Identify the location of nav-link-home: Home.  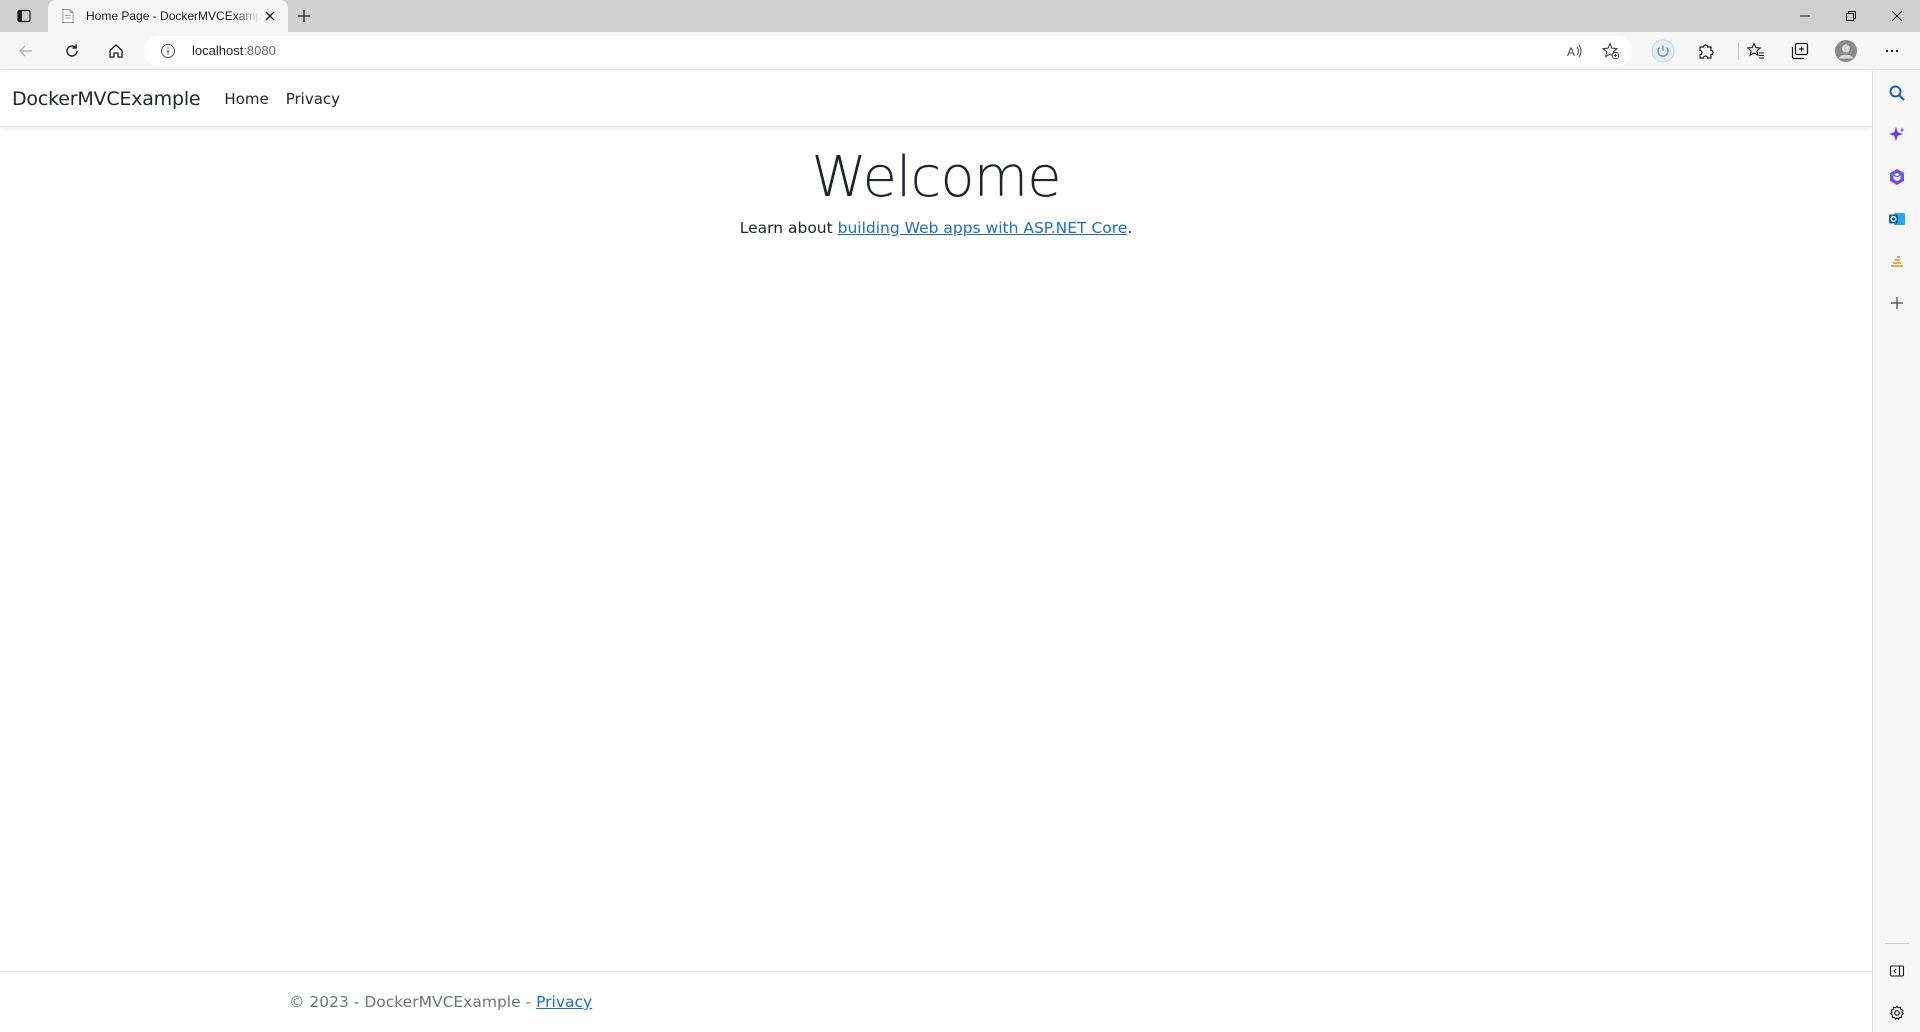
(246, 99).